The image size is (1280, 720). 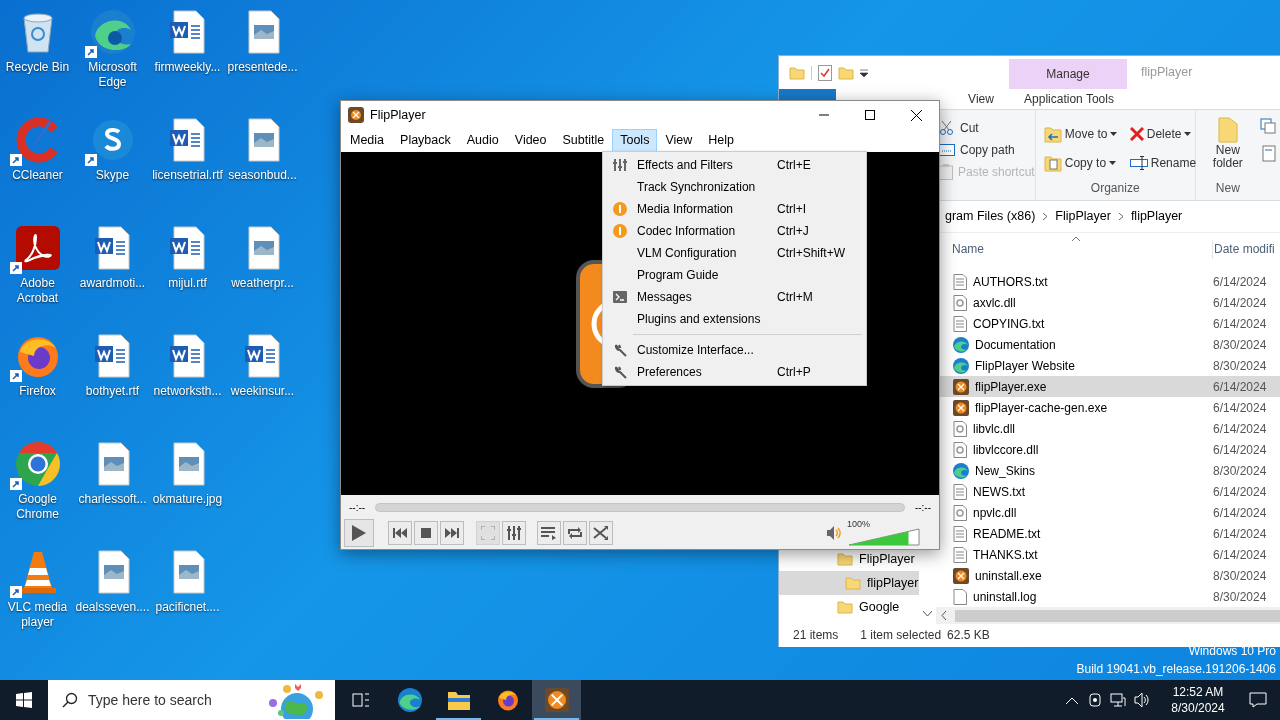 I want to click on dropdown-menu-item: Preferences Ctrl+P, so click(x=734, y=372).